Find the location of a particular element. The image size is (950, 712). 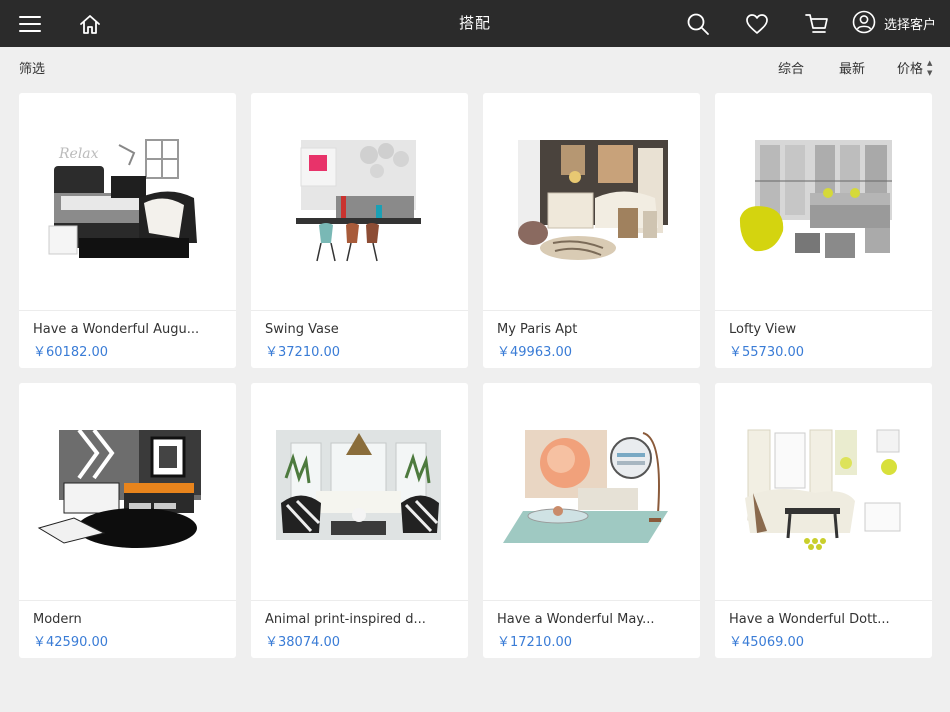

product-name: Swing Vase is located at coordinates (302, 329).